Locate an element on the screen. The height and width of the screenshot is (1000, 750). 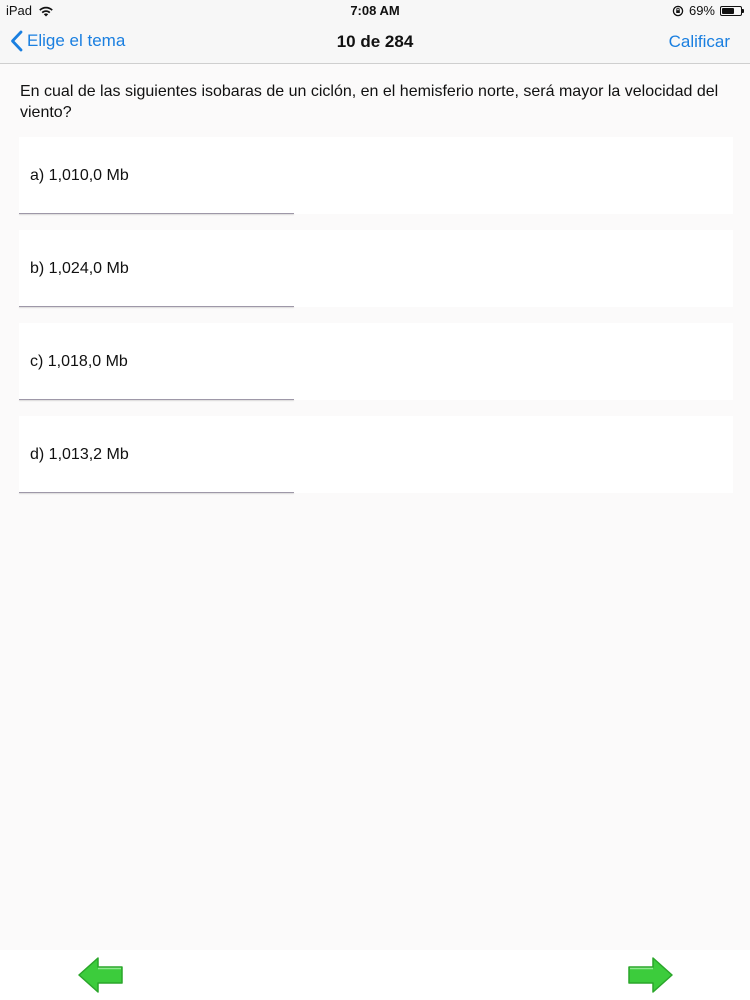
nav-bar: Elige el tema 10 de 284 Calificar is located at coordinates (375, 43).